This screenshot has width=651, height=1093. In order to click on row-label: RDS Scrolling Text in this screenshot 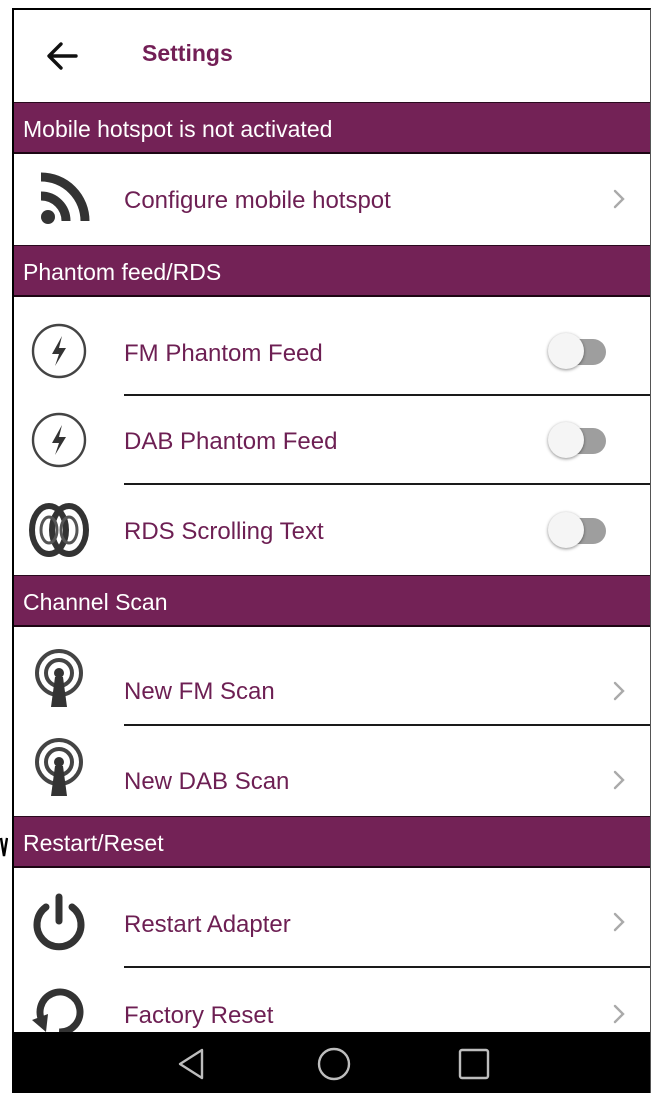, I will do `click(224, 531)`.